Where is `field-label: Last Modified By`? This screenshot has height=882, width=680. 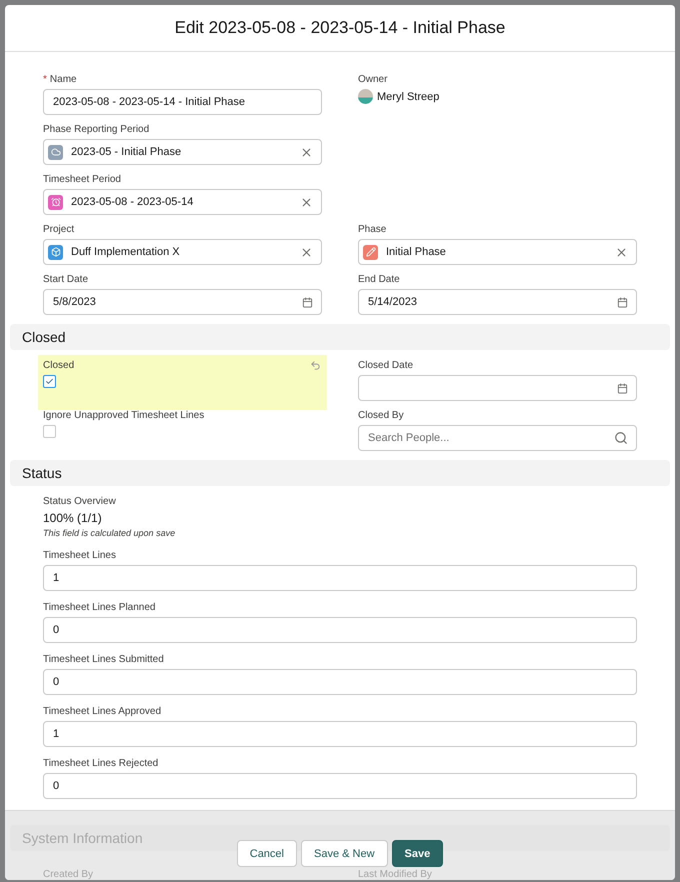
field-label: Last Modified By is located at coordinates (395, 874).